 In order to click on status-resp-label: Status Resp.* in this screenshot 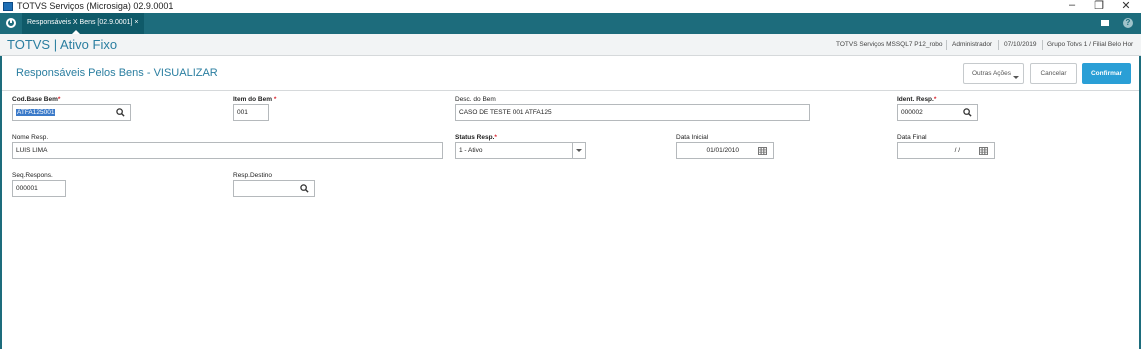, I will do `click(476, 137)`.